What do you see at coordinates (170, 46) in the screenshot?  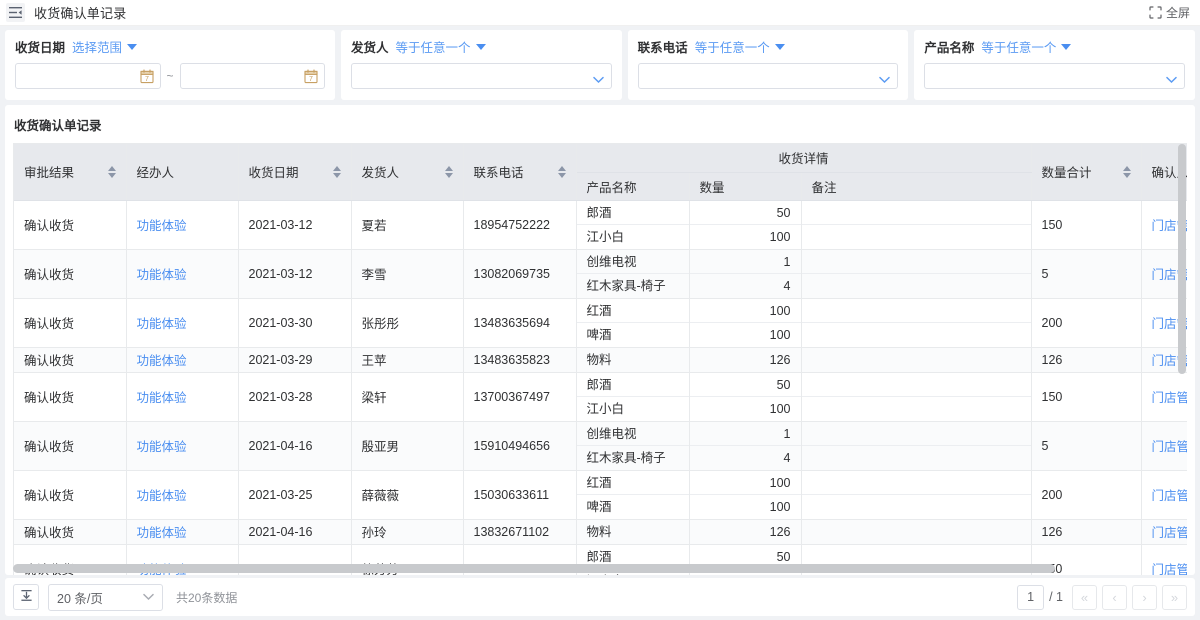 I see `filter-receive-date-head: 收货日期 选择范围` at bounding box center [170, 46].